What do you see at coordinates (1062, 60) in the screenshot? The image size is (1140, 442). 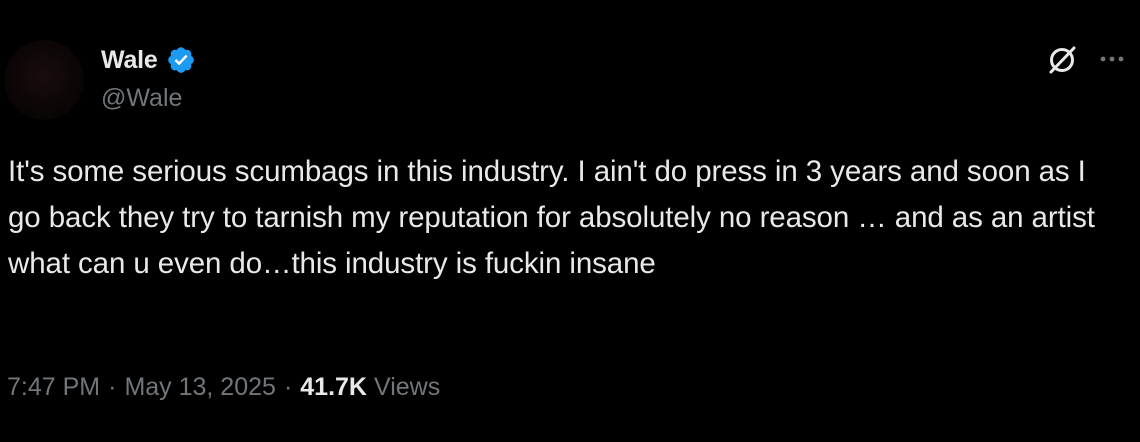 I see `grok-icon` at bounding box center [1062, 60].